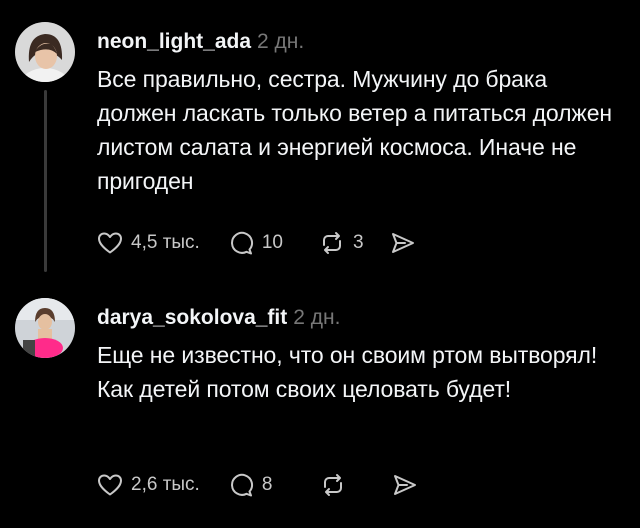 This screenshot has width=640, height=528. What do you see at coordinates (192, 317) in the screenshot?
I see `username: darya_sokolova_fit` at bounding box center [192, 317].